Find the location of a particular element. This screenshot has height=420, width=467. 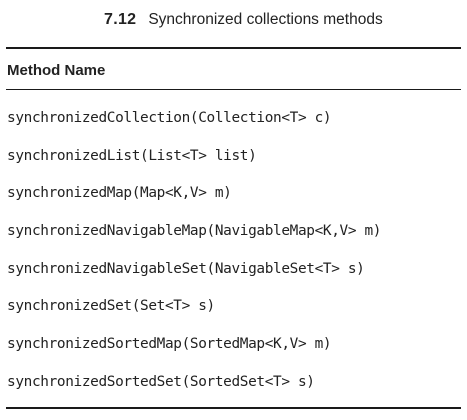

table-caption: 7.12 Synchronized collections methods is located at coordinates (243, 20).